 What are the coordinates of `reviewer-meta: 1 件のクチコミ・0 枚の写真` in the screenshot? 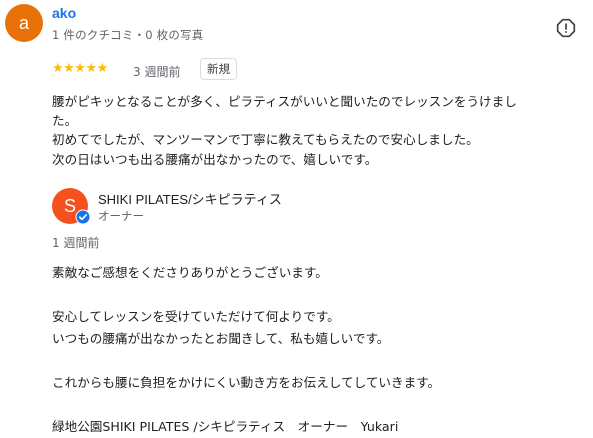 It's located at (128, 35).